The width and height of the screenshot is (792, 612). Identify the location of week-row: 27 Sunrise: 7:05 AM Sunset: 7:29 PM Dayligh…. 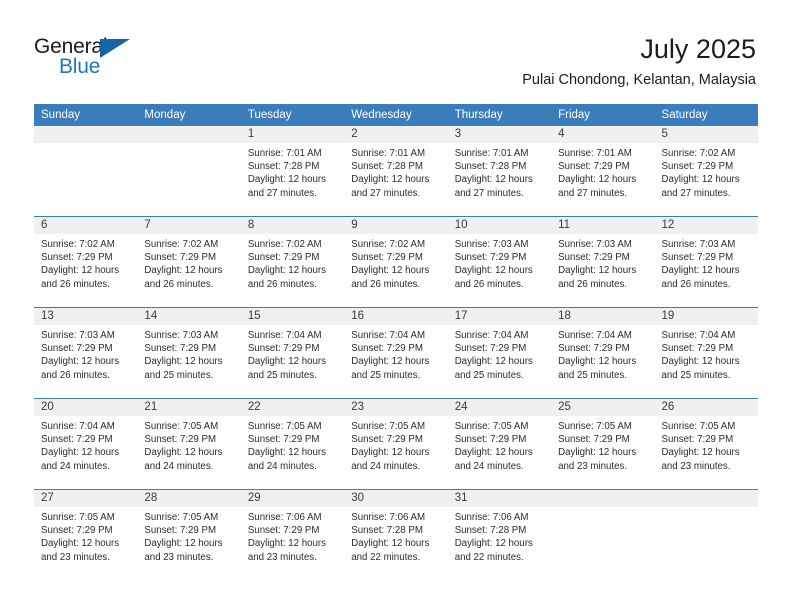
(396, 534).